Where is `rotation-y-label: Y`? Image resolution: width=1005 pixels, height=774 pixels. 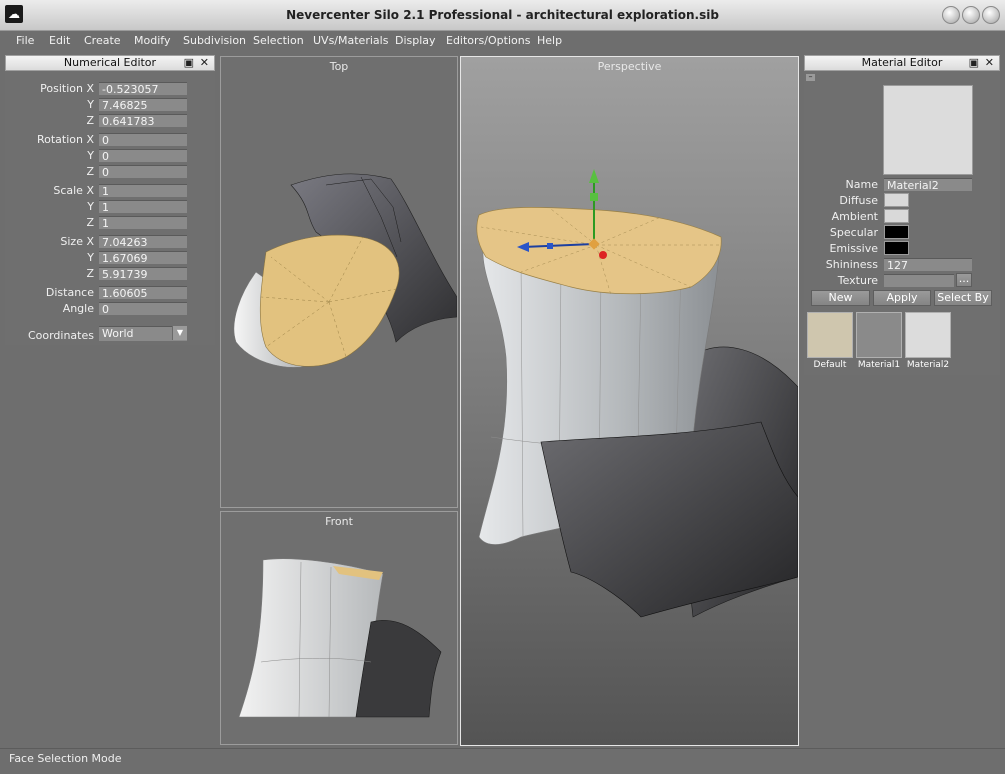
rotation-y-label: Y is located at coordinates (90, 155).